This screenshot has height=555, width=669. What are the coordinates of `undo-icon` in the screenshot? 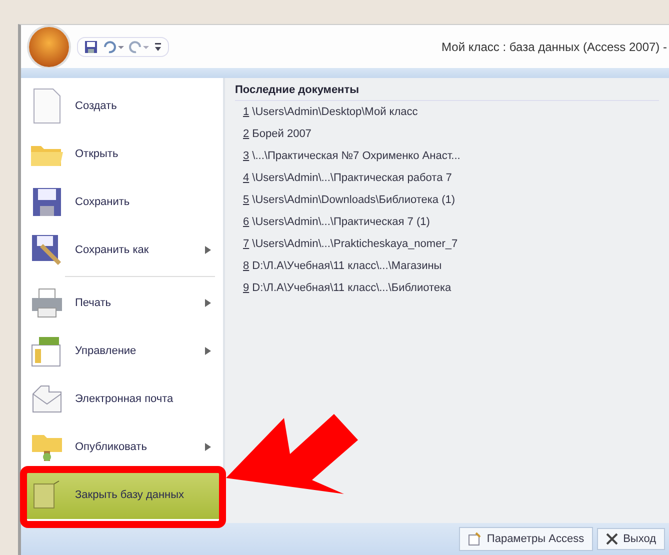 It's located at (113, 47).